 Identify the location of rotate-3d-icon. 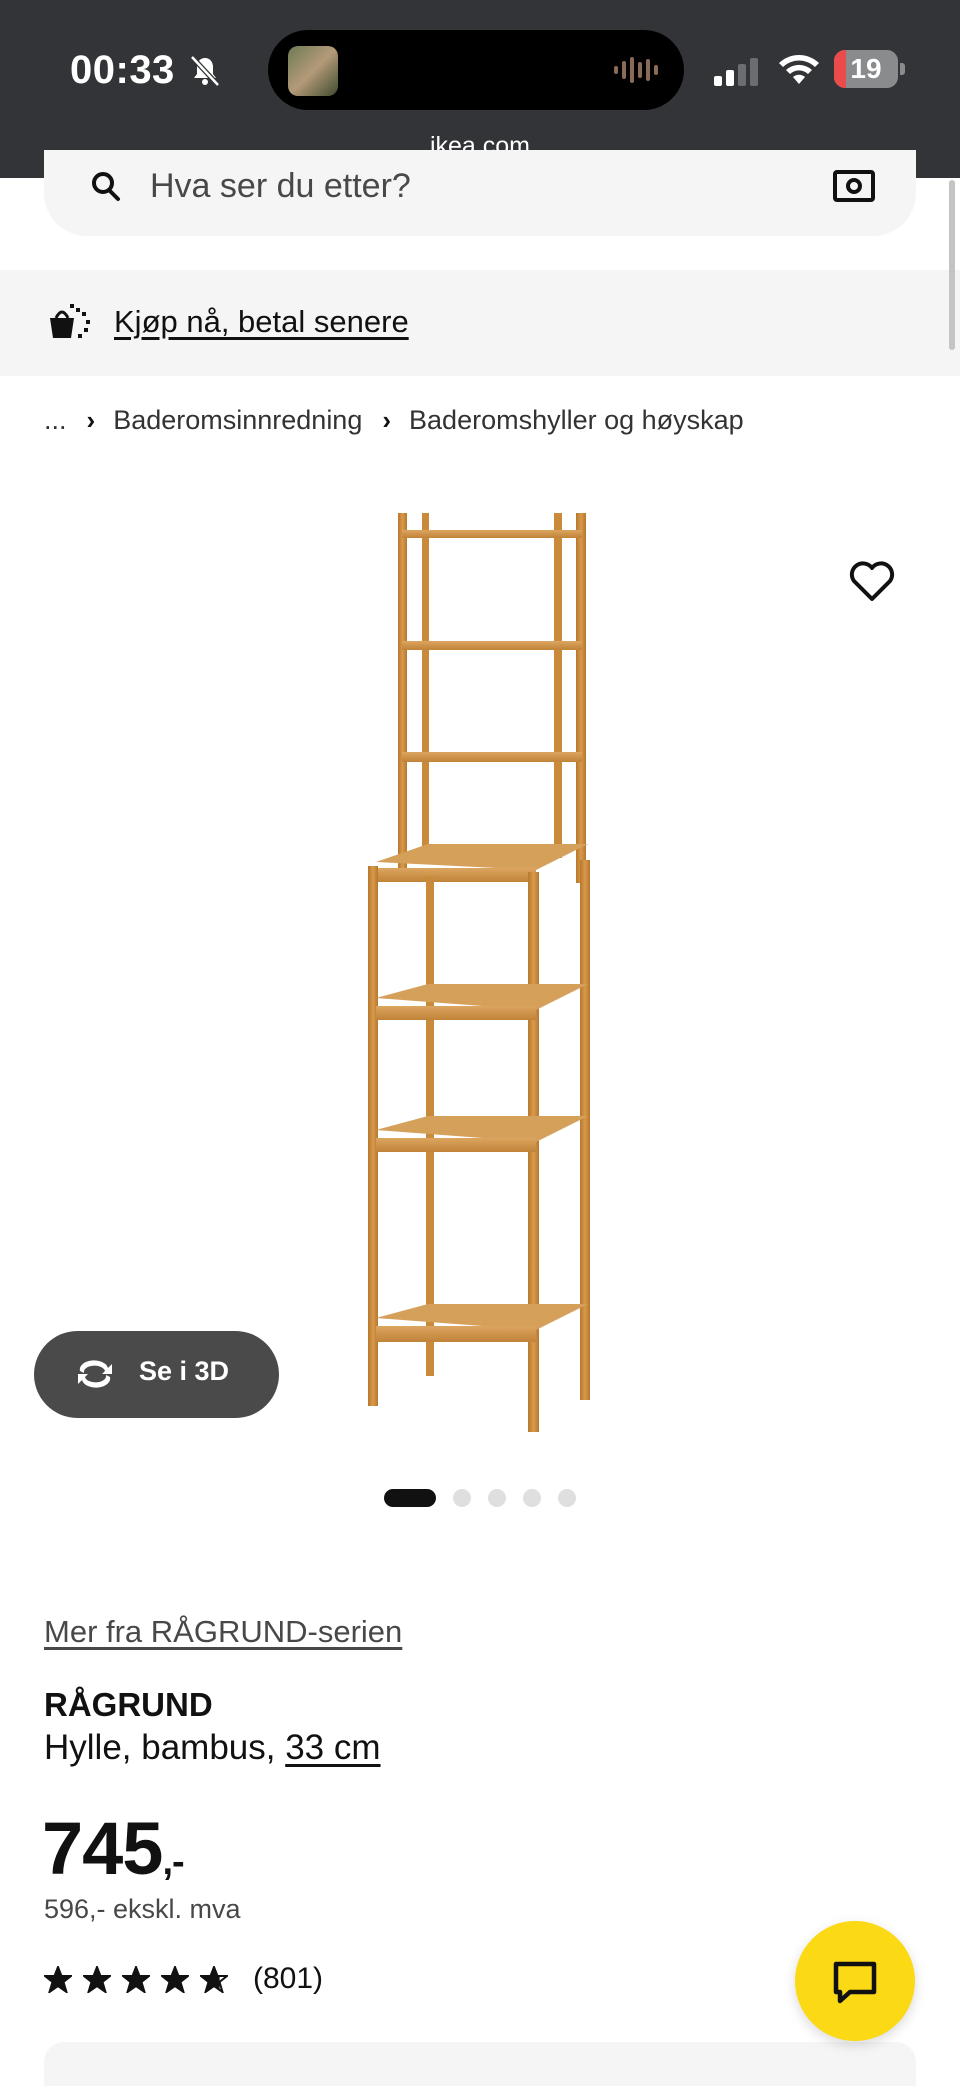
(95, 1374).